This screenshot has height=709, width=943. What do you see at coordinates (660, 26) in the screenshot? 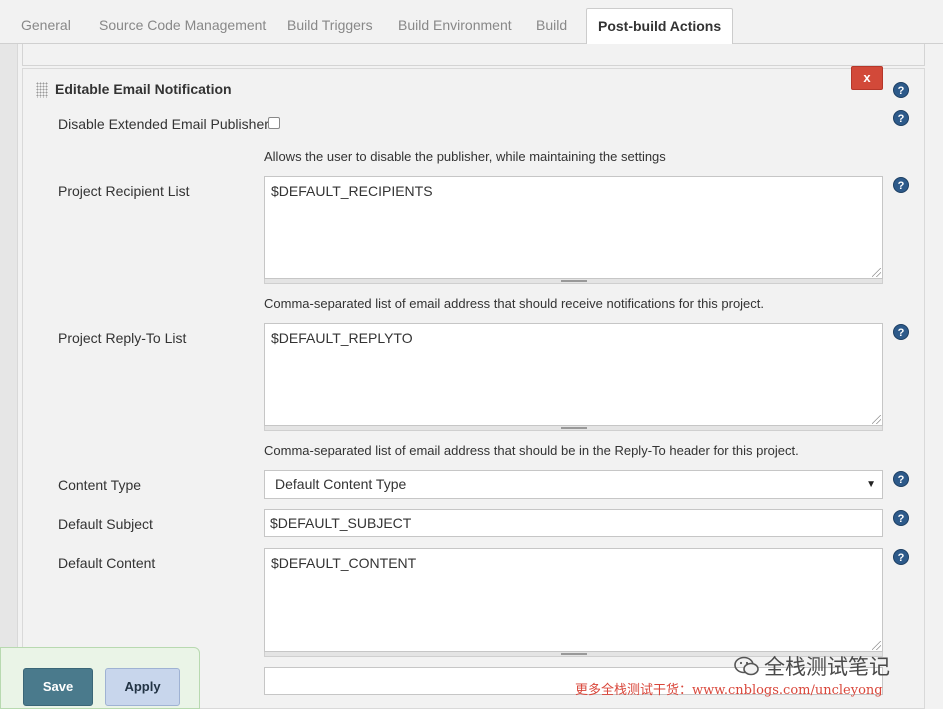
I see `tab-post-build-actions: Post-build Actions` at bounding box center [660, 26].